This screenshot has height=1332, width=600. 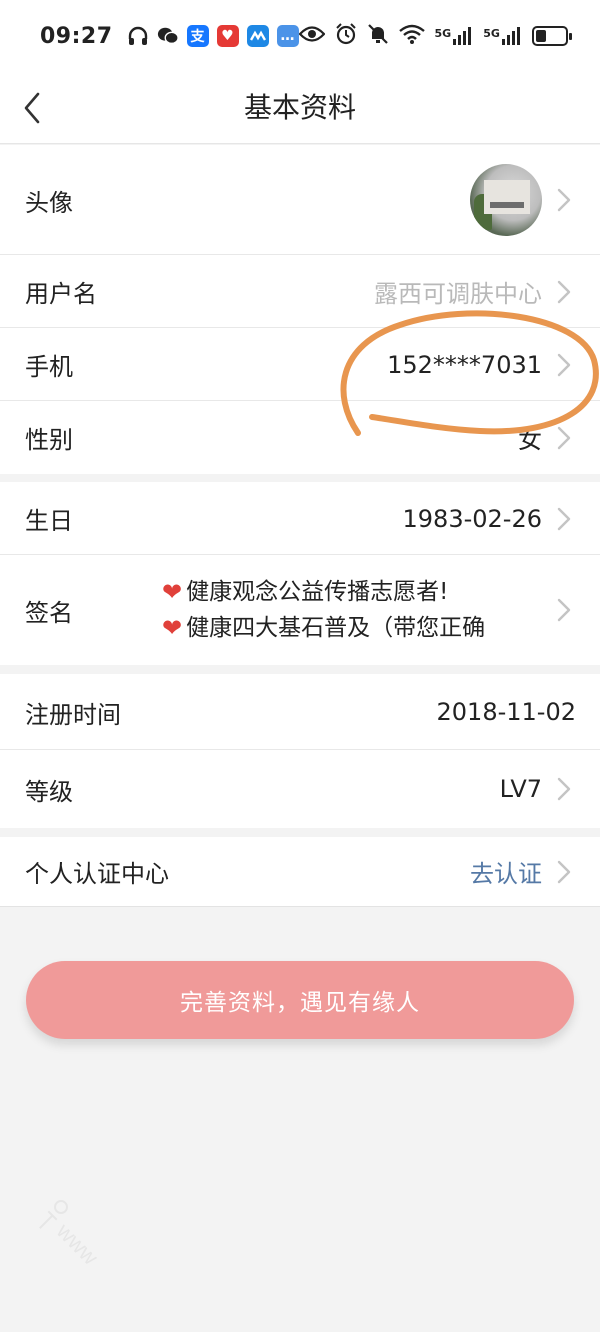 I want to click on row-verification: 个人认证中心 去认证, so click(x=300, y=872).